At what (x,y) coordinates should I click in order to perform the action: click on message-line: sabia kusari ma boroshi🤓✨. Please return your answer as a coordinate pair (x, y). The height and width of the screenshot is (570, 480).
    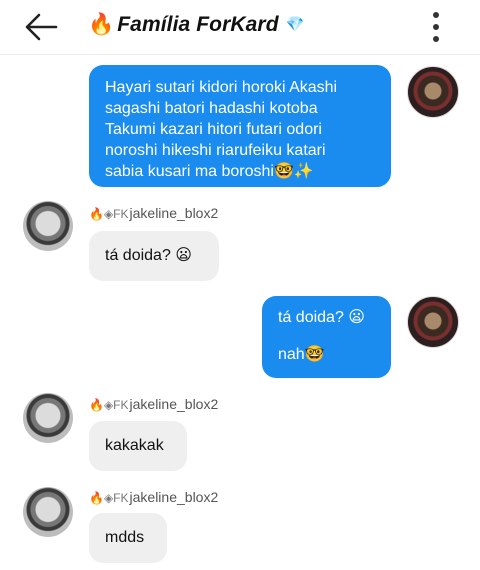
    Looking at the image, I should click on (209, 171).